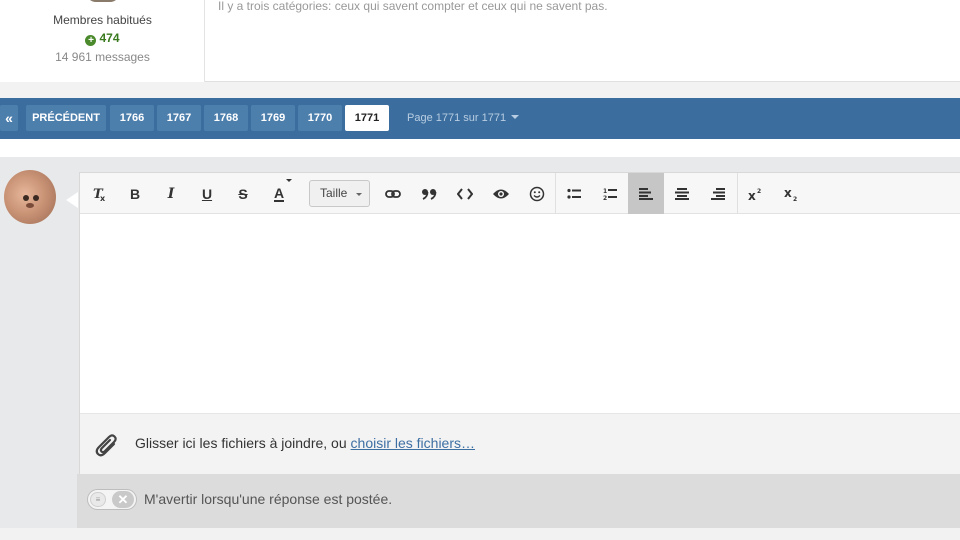  I want to click on author-message-count: 14 961 messages, so click(102, 57).